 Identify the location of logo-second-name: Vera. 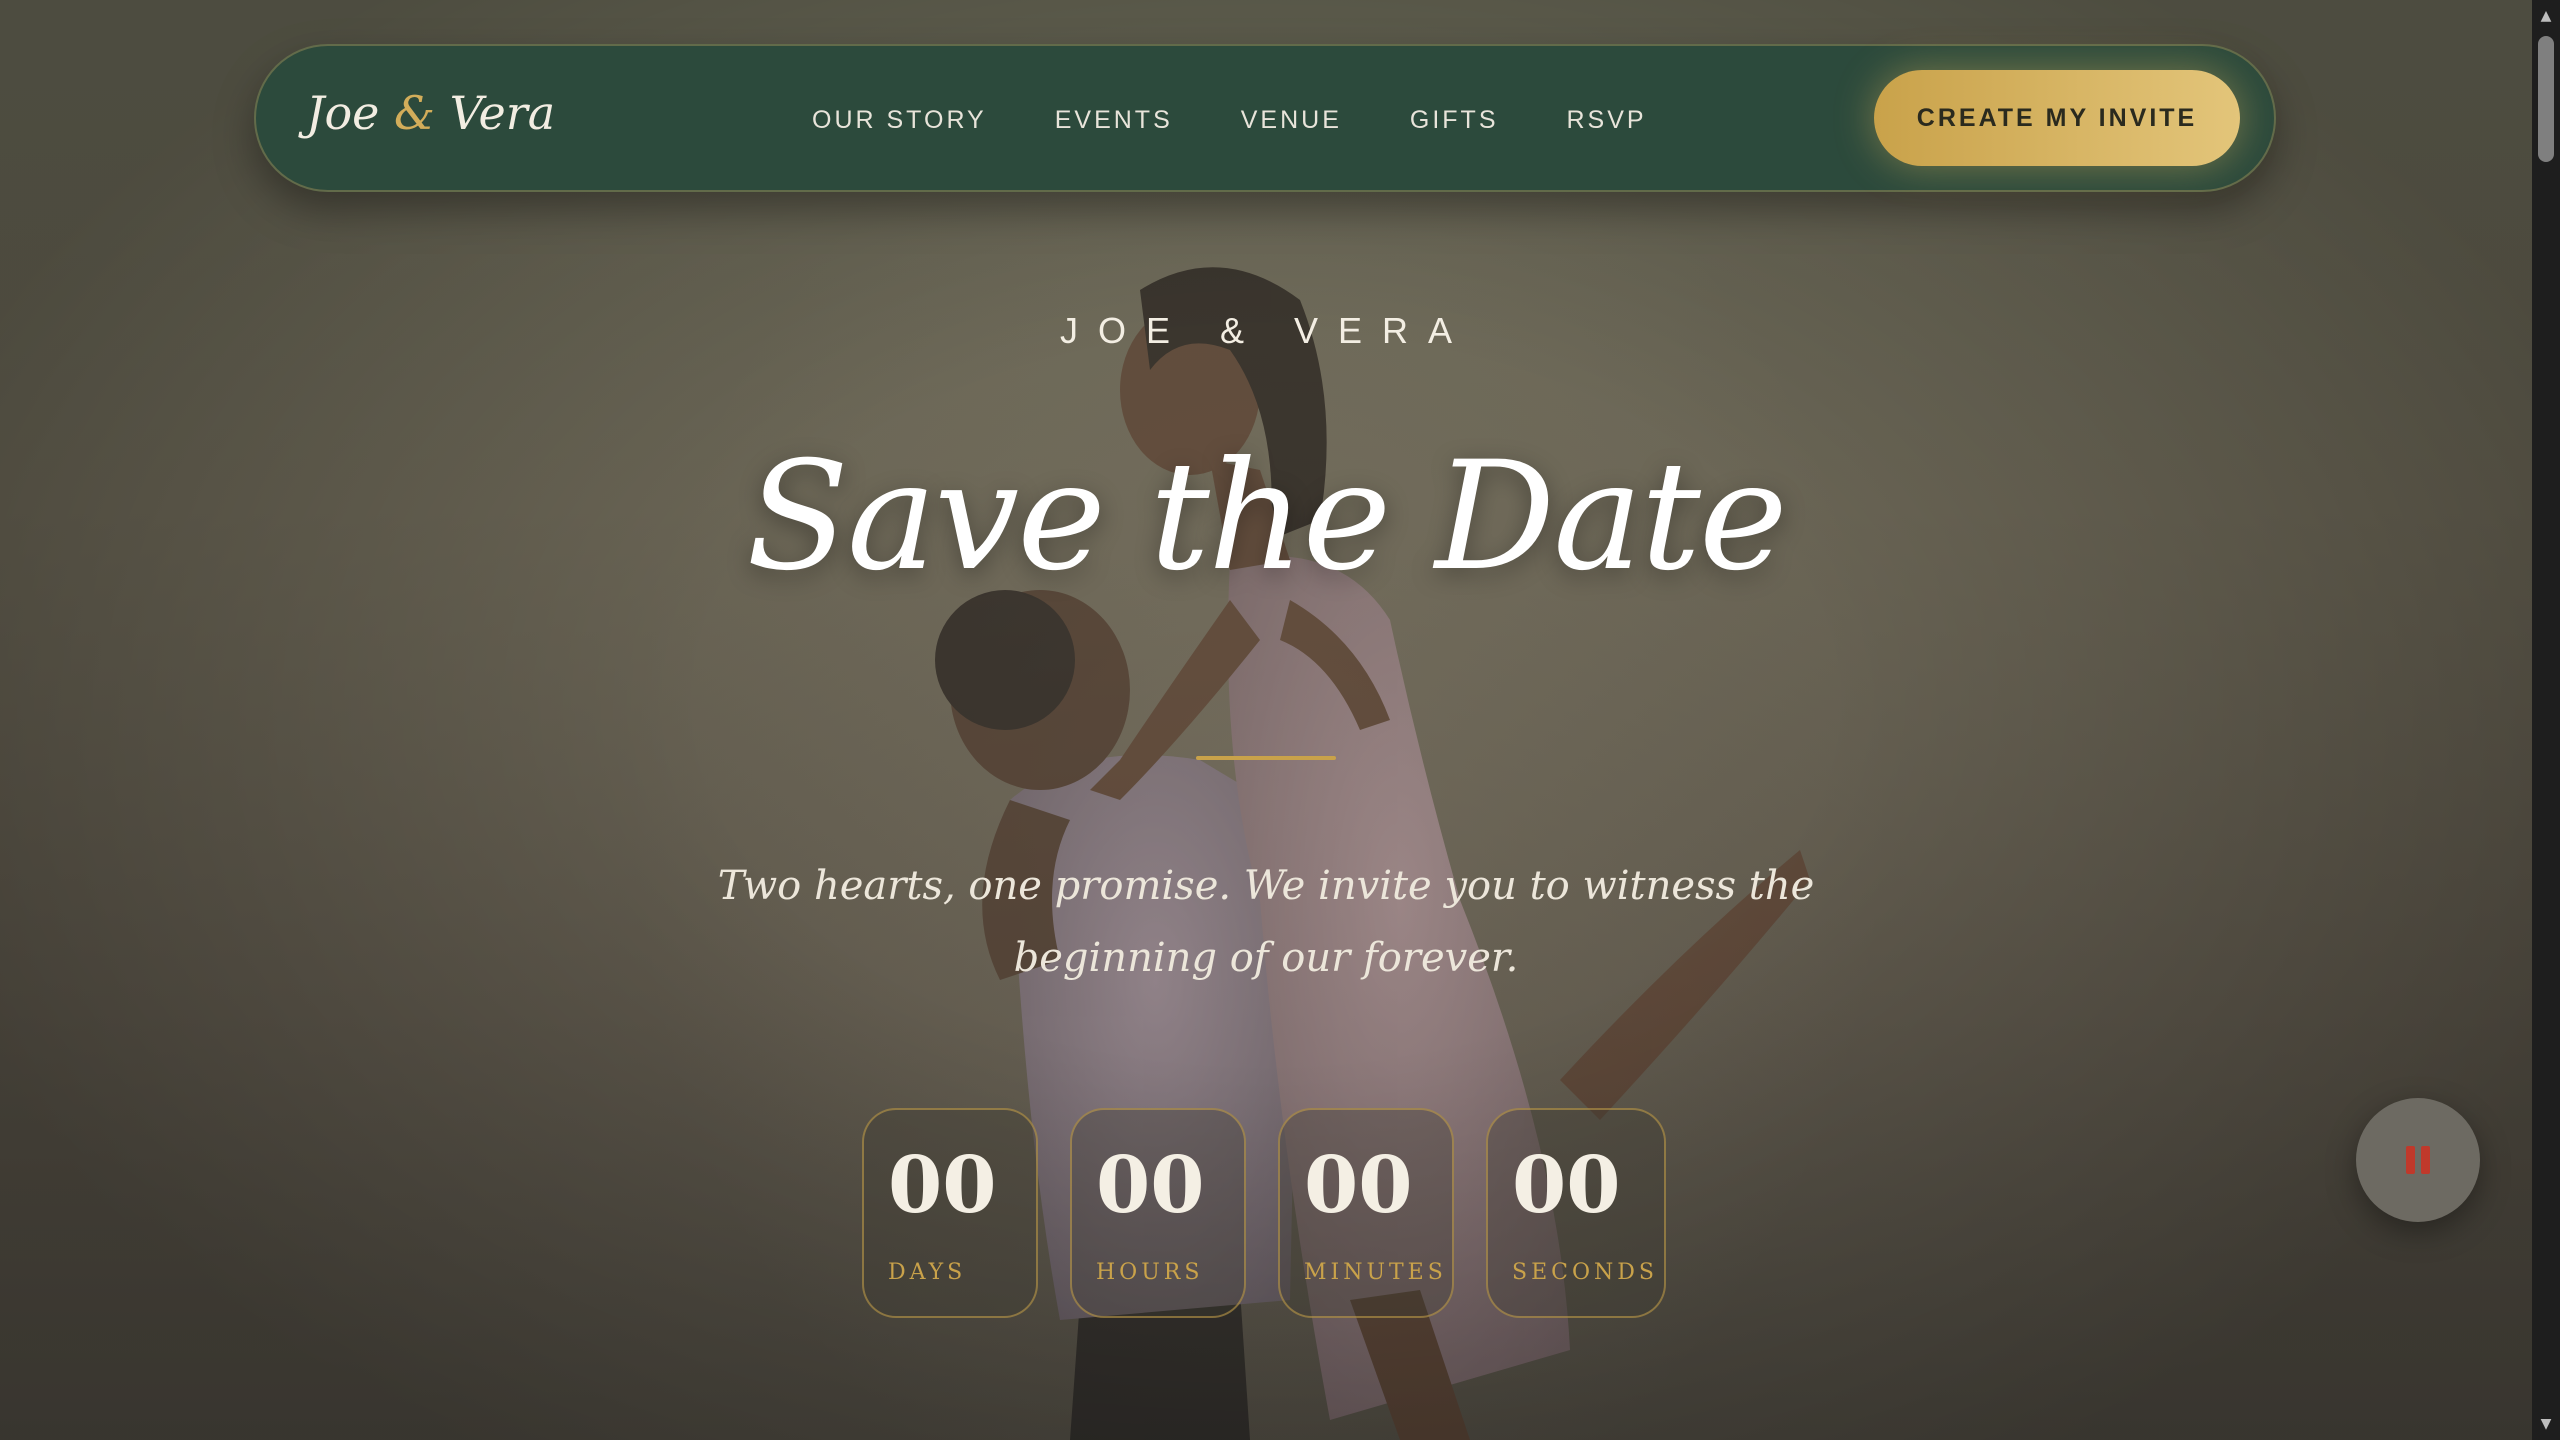
(502, 113).